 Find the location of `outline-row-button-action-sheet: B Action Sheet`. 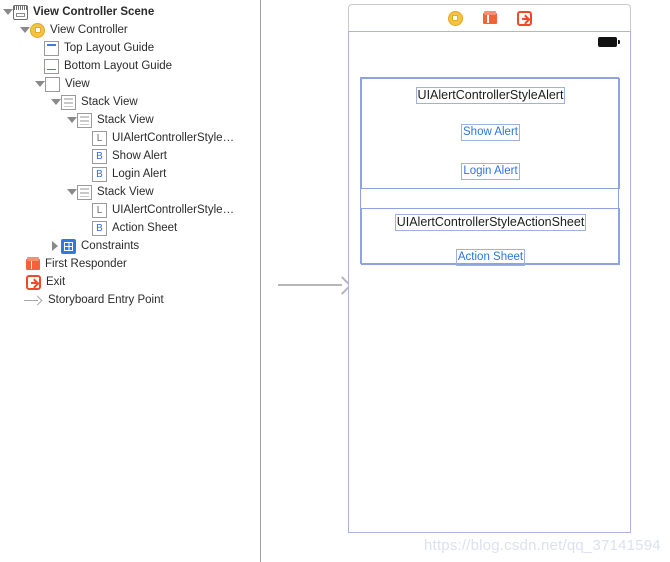

outline-row-button-action-sheet: B Action Sheet is located at coordinates (176, 228).